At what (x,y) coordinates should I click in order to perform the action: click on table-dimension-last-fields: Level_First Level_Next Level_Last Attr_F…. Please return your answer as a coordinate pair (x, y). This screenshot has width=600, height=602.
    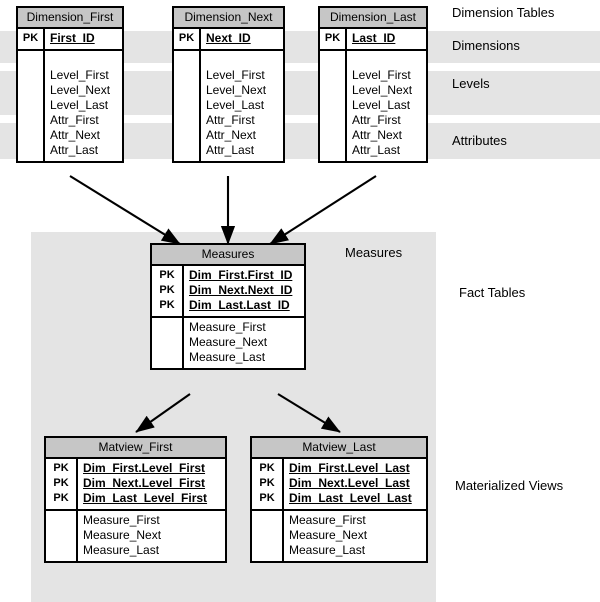
    Looking at the image, I should click on (373, 106).